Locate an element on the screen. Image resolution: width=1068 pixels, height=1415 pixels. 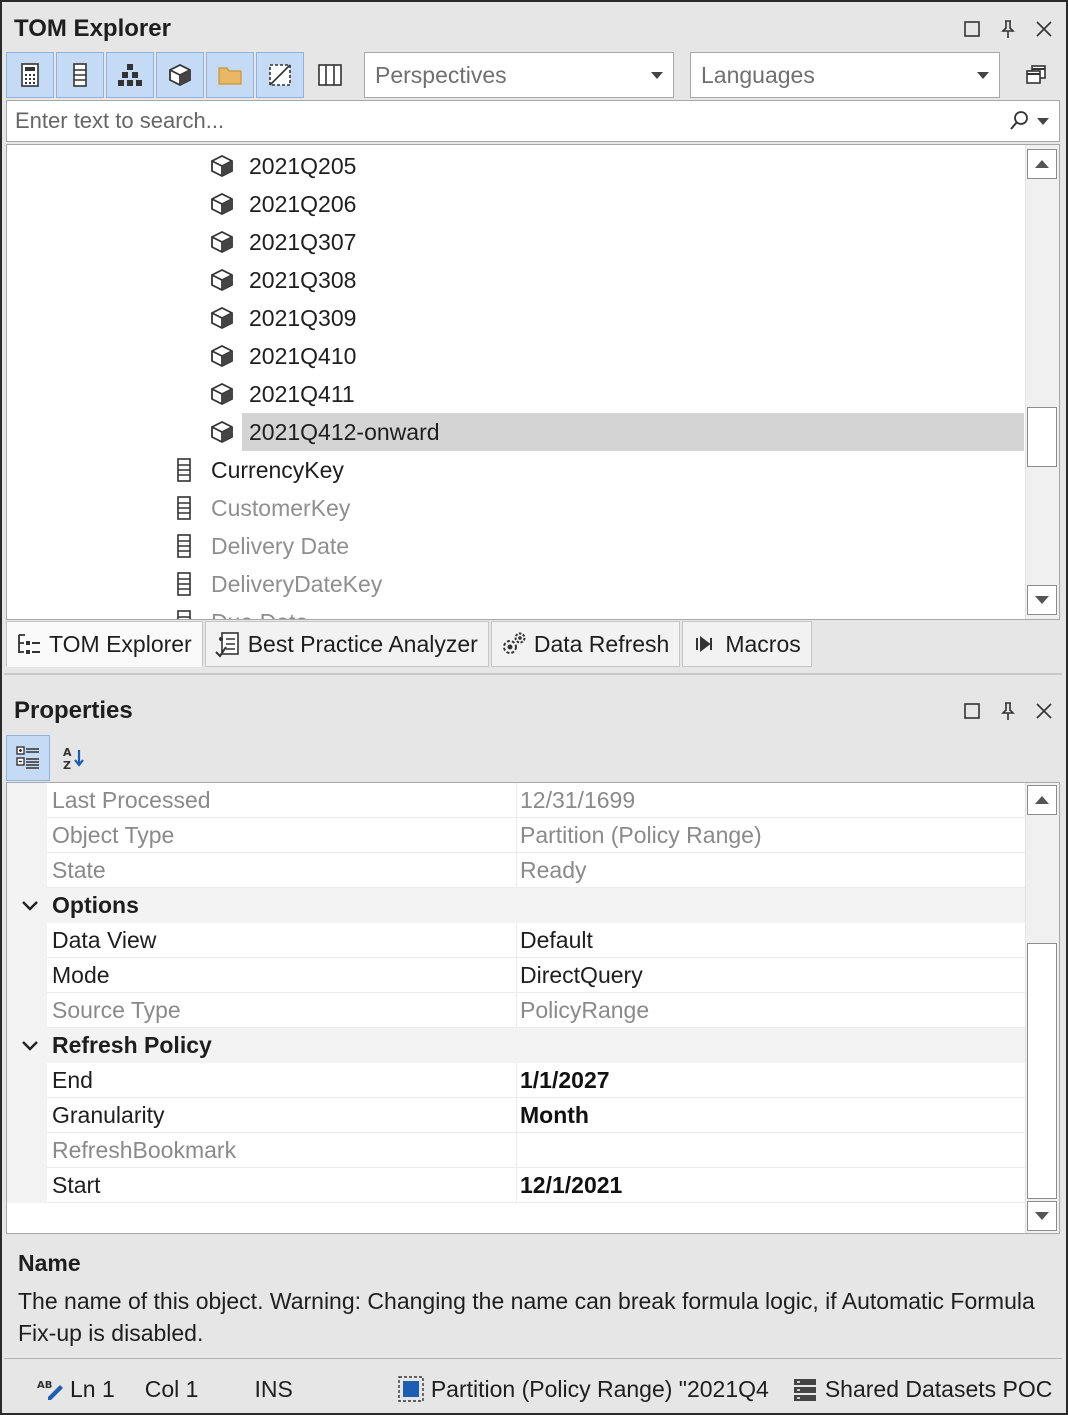
property-value: Default is located at coordinates (772, 940).